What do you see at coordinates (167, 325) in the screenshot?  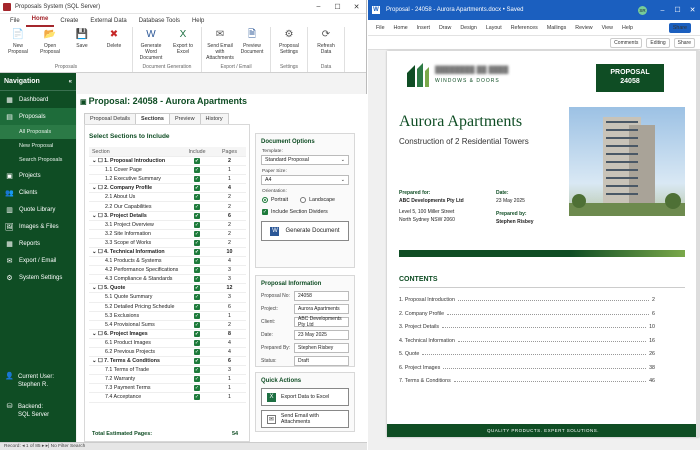 I see `table-row: 5.4 Provisional Sums ✓ 2` at bounding box center [167, 325].